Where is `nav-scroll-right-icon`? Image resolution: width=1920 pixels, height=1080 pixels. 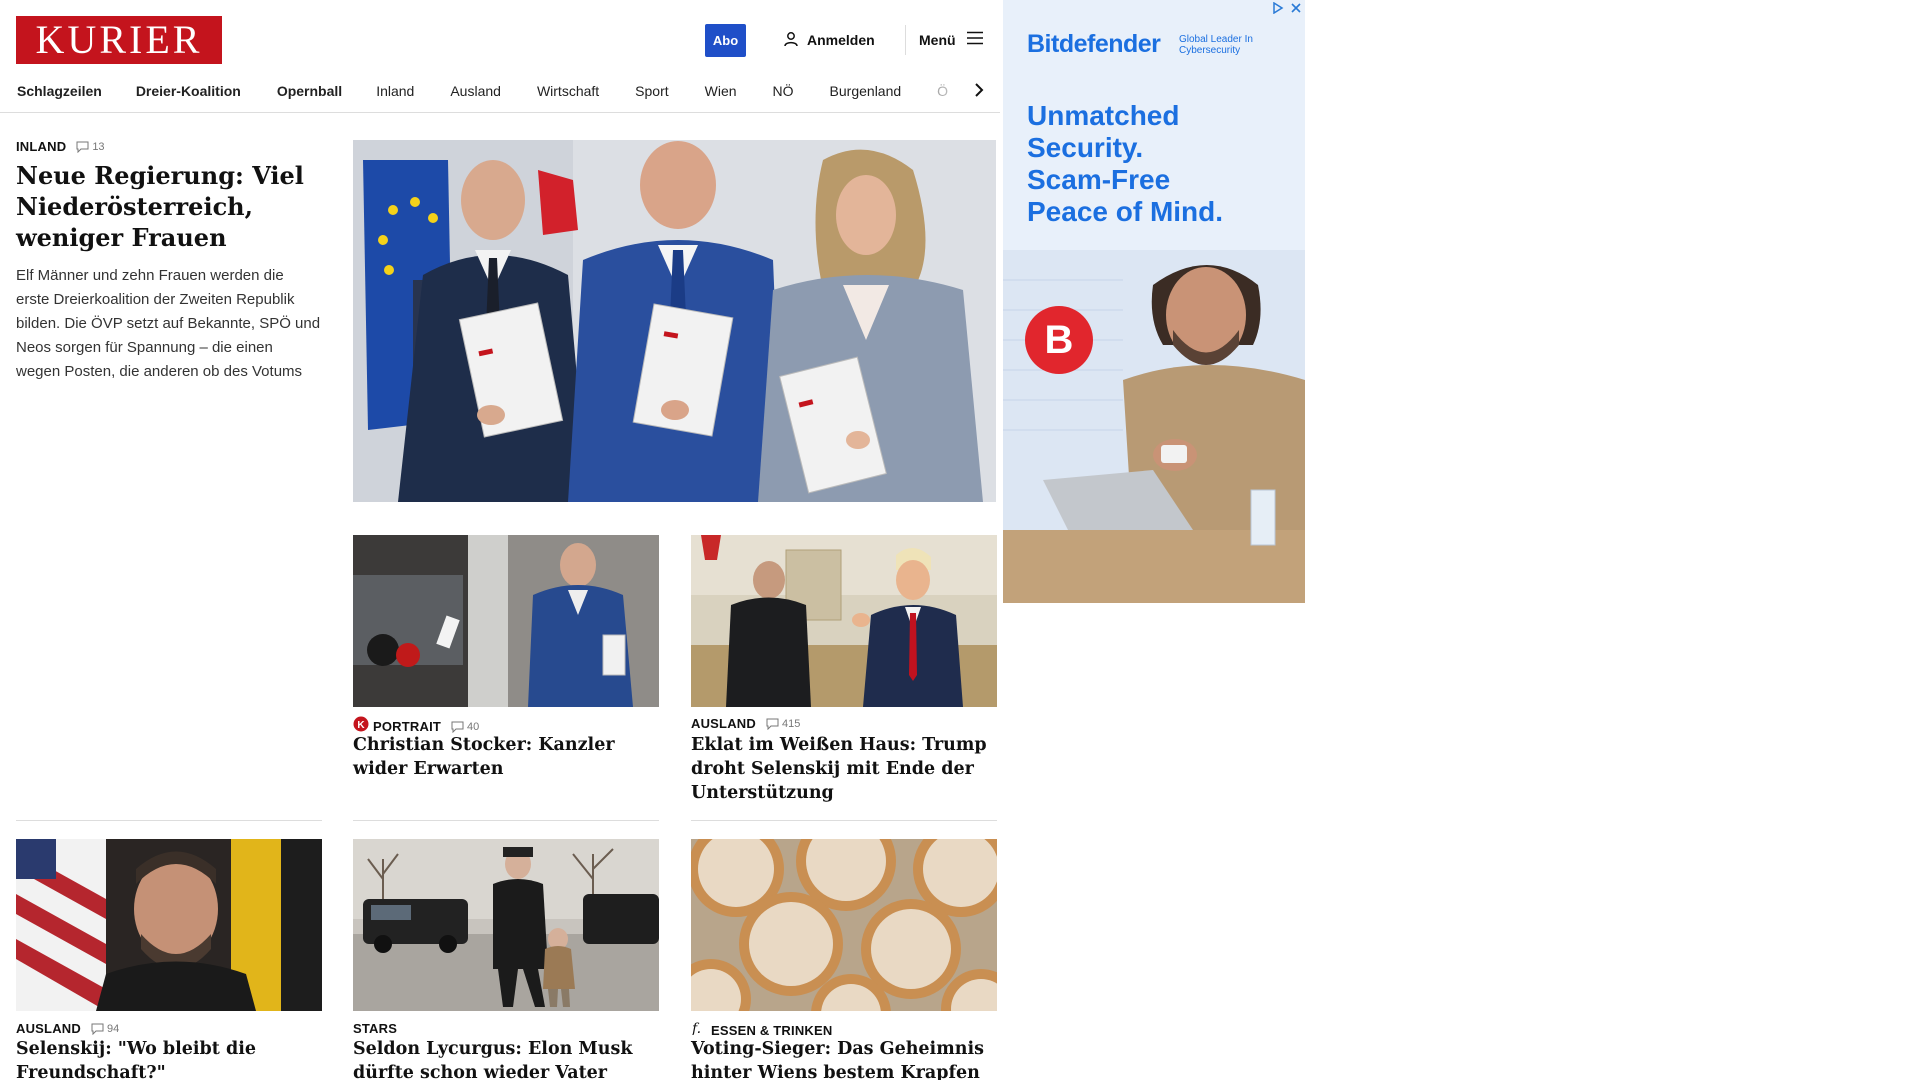 nav-scroll-right-icon is located at coordinates (980, 90).